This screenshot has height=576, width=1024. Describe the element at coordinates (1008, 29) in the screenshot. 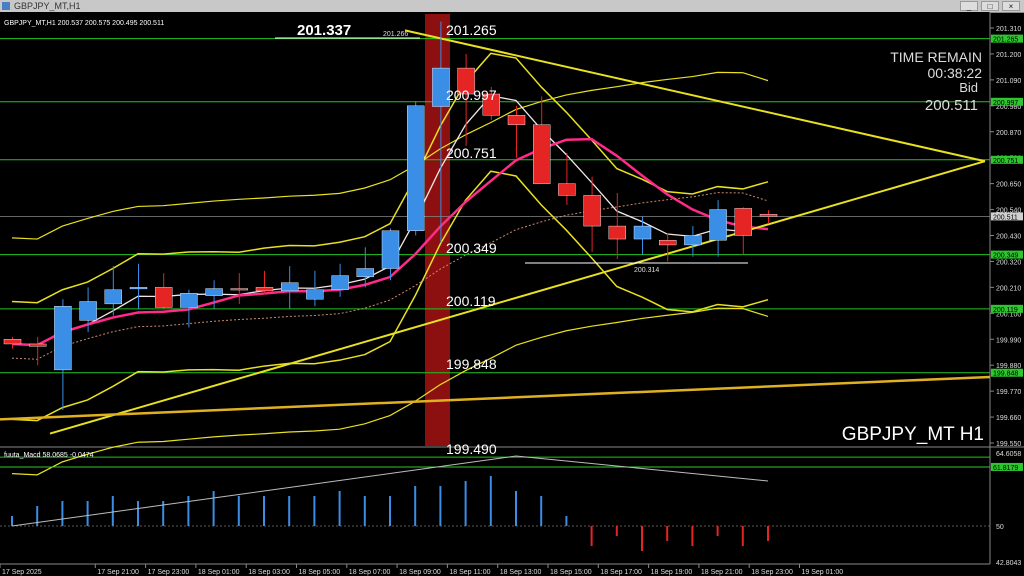

I see `price-tick-label: 201.310` at that location.